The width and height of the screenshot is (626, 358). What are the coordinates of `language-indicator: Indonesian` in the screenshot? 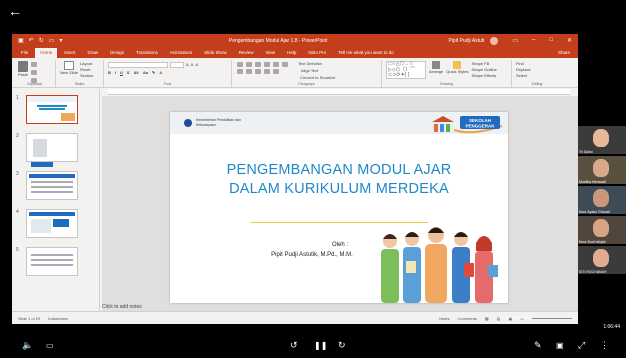 It's located at (58, 318).